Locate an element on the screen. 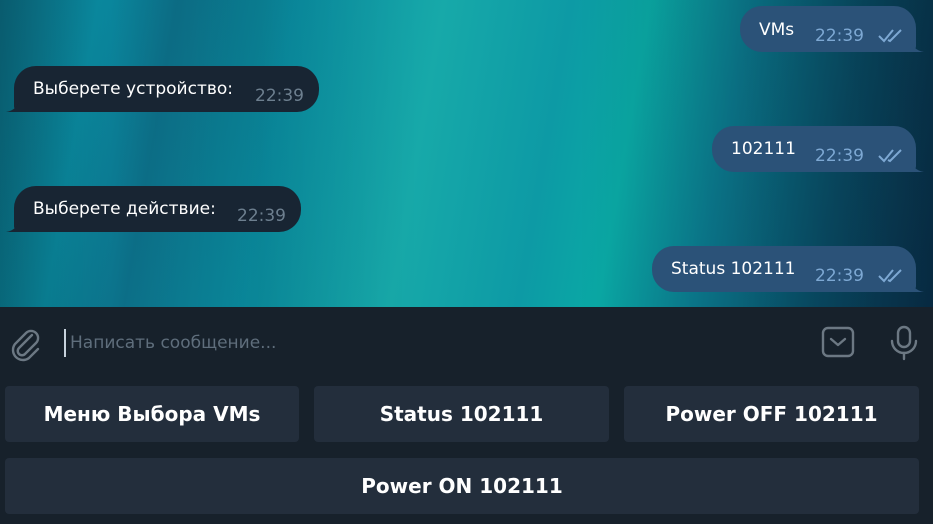  message-outgoing: Status 102111 22:39 is located at coordinates (788, 269).